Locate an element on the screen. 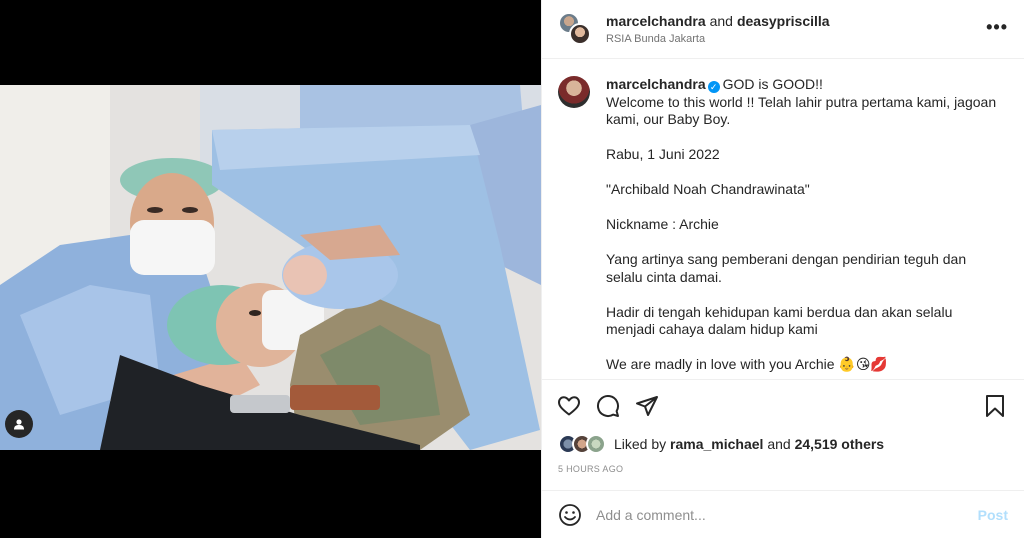 The image size is (1024, 538). heart-icon is located at coordinates (569, 405).